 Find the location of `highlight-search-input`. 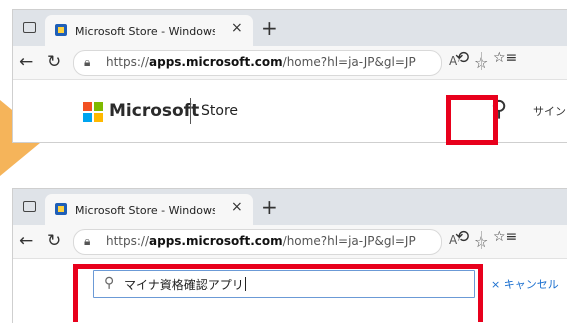

highlight-search-input is located at coordinates (278, 293).